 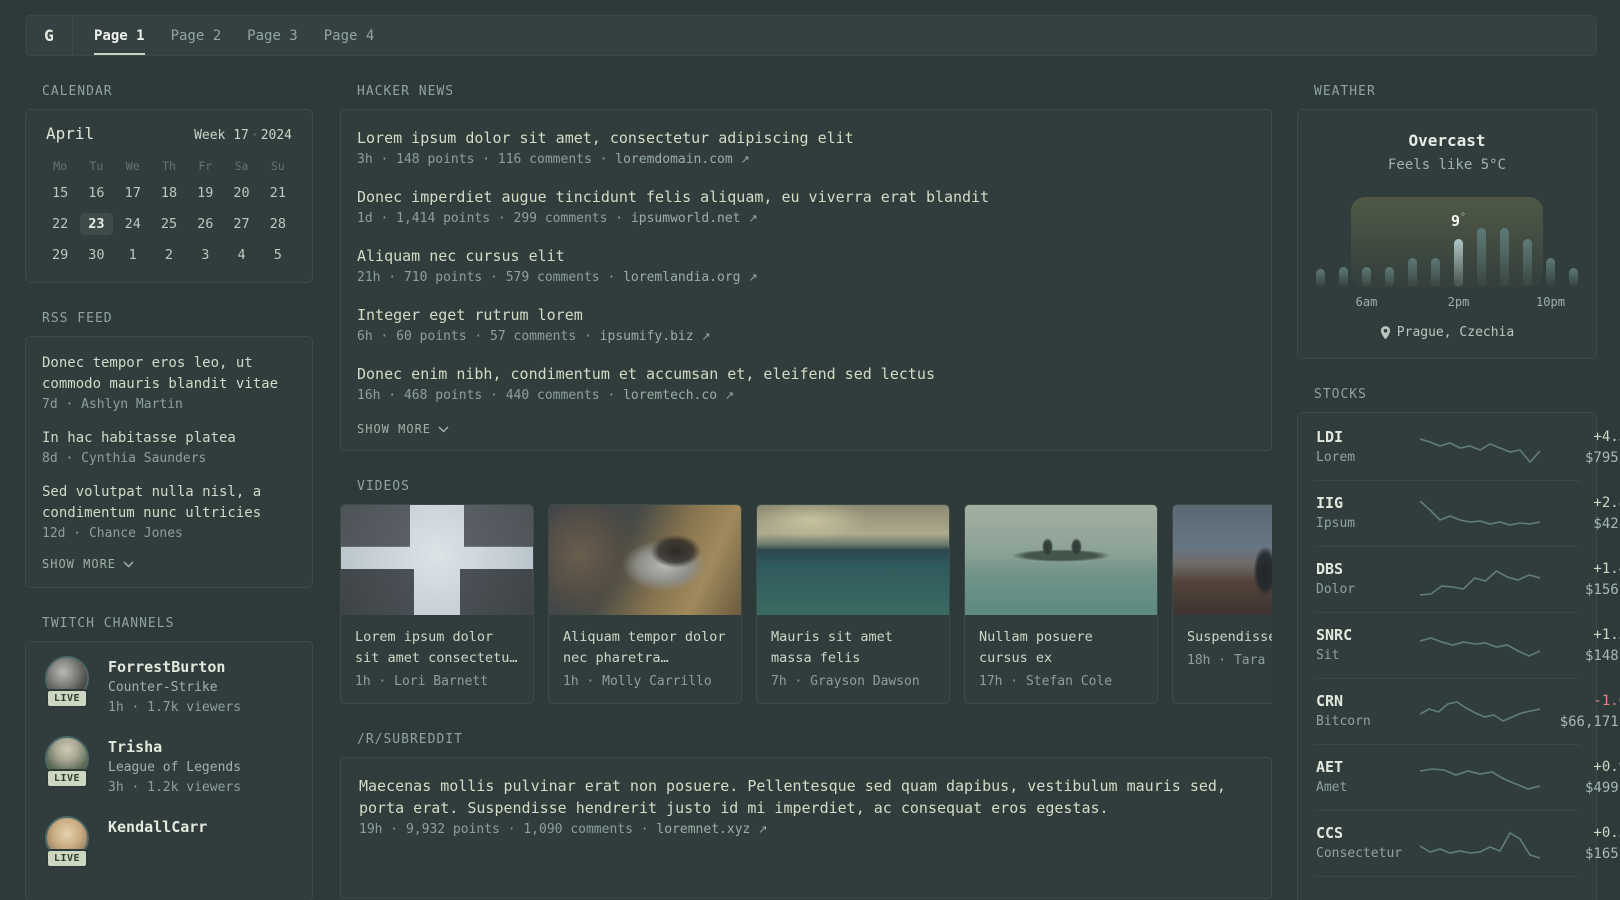 I want to click on stock-values: +0.51% $165.84, so click(x=1580, y=843).